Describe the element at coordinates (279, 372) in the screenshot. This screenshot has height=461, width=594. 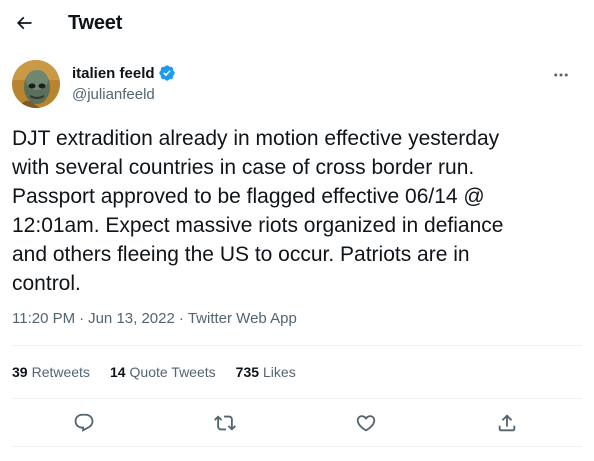
I see `likes-label: Likes` at that location.